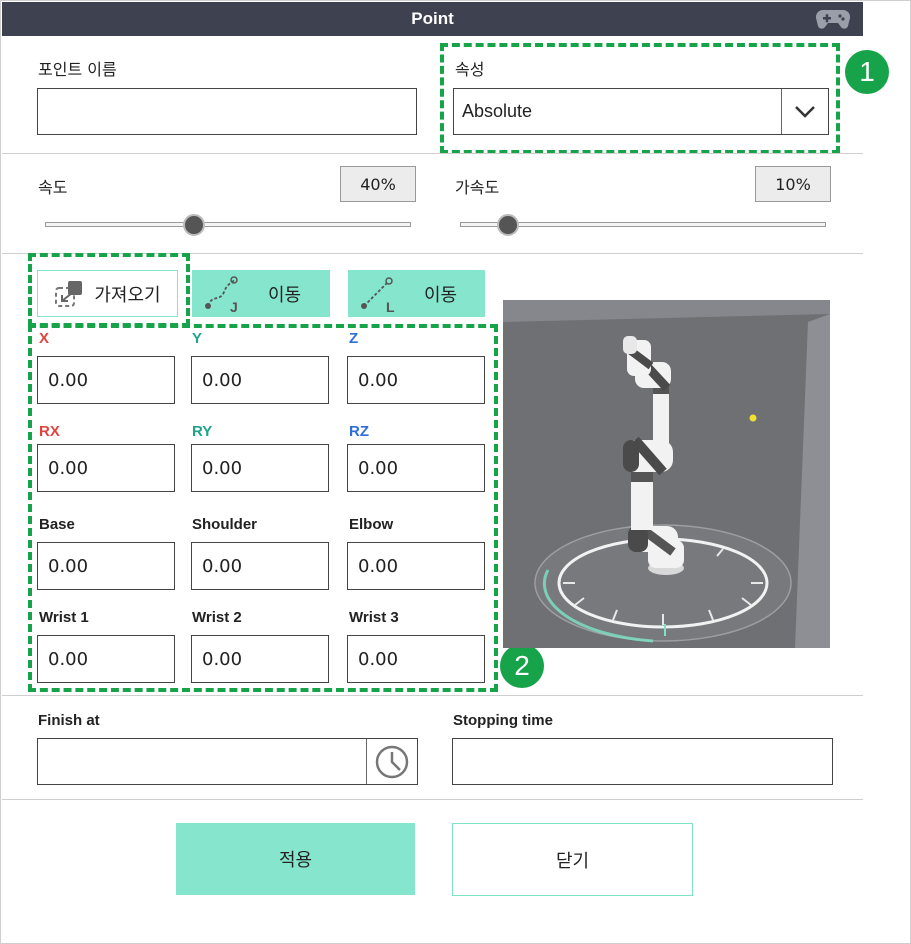  I want to click on speed-value: 40%, so click(378, 184).